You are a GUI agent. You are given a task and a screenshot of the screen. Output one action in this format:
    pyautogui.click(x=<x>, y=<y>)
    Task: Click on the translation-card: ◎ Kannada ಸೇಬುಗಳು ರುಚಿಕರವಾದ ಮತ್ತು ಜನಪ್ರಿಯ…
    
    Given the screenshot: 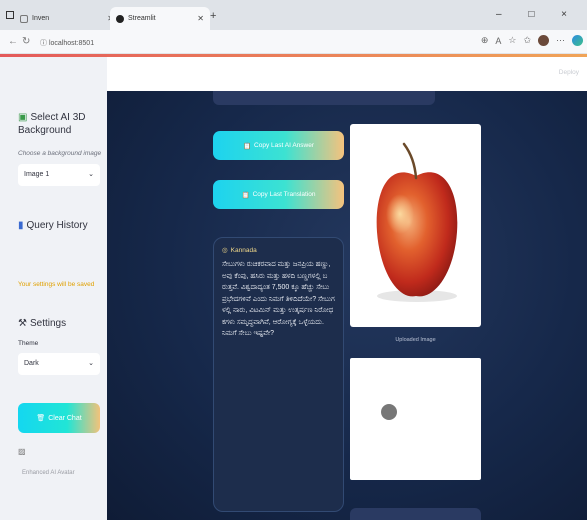 What is the action you would take?
    pyautogui.click(x=278, y=374)
    